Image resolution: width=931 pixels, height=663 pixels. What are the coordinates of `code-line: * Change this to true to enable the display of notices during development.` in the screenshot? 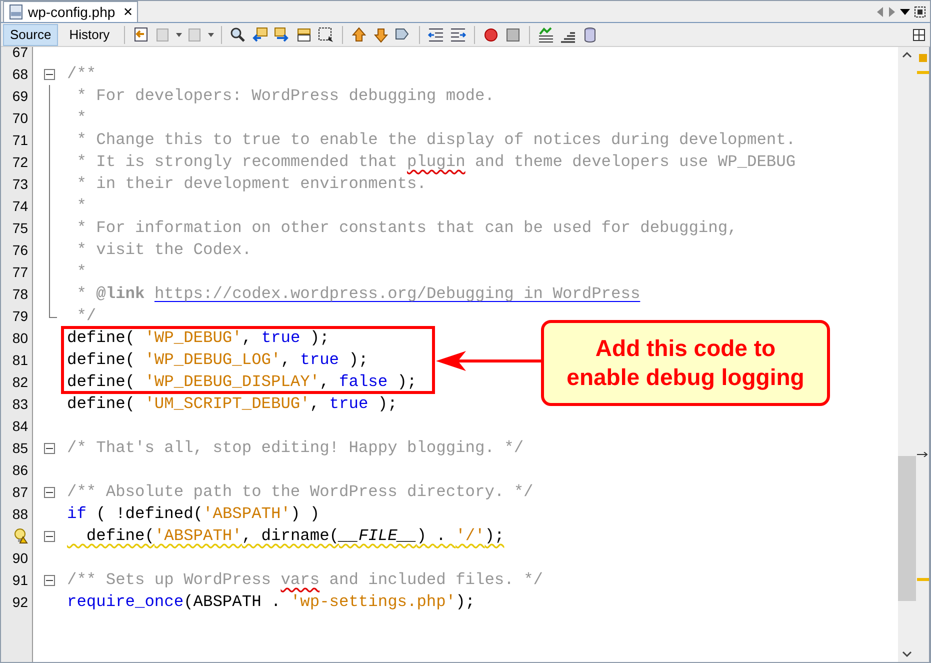 It's located at (436, 140).